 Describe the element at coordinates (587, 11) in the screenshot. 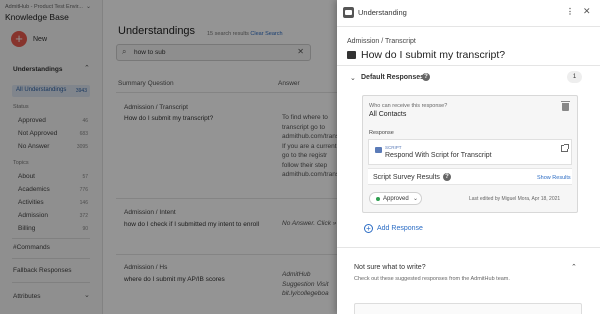

I see `close-icon: ✕` at that location.